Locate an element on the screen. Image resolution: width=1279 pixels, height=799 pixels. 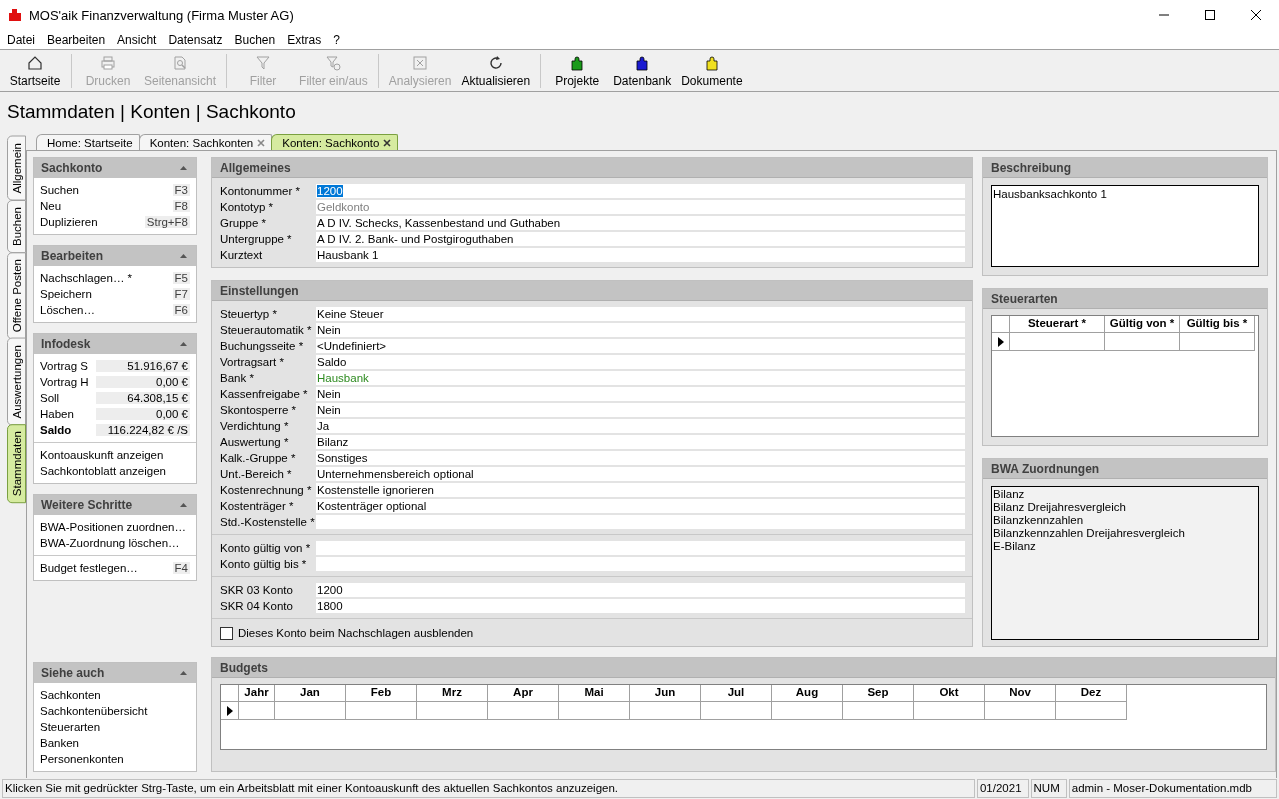
checkbox is located at coordinates (226, 633).